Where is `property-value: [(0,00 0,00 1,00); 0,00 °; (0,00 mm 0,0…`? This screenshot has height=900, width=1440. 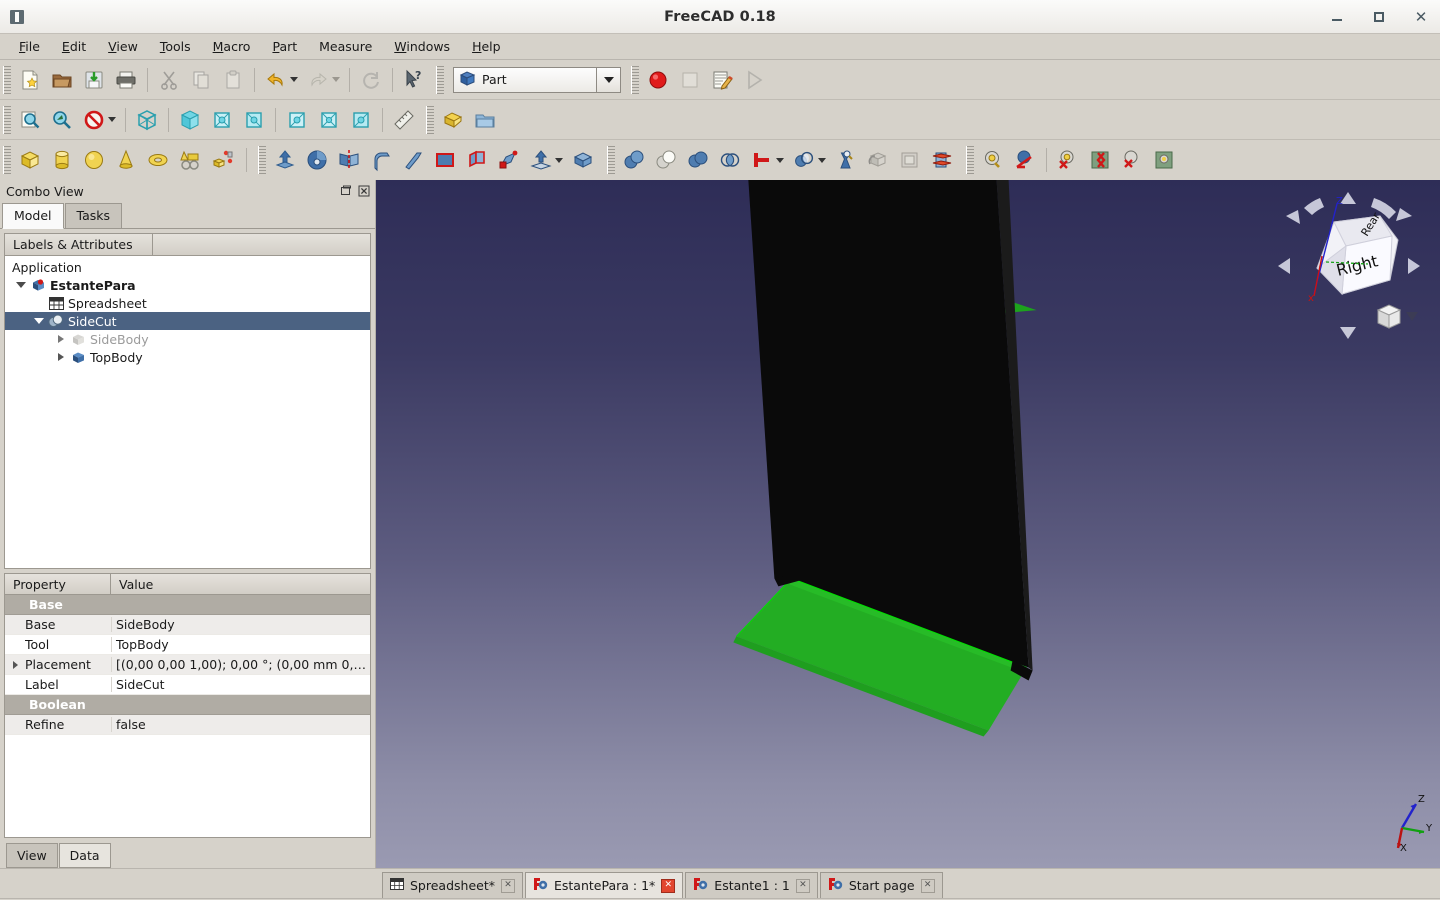 property-value: [(0,00 0,00 1,00); 0,00 °; (0,00 mm 0,0… is located at coordinates (240, 664).